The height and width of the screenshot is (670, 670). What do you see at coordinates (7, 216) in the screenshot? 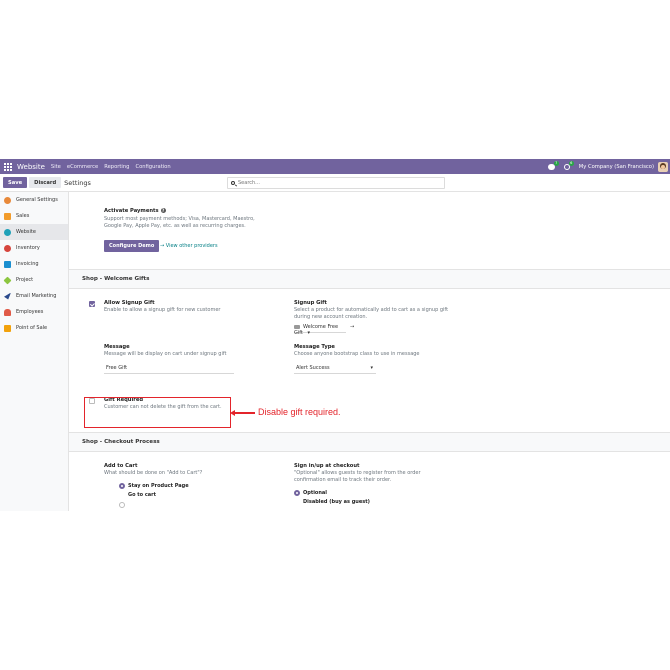
I see `sales-icon` at bounding box center [7, 216].